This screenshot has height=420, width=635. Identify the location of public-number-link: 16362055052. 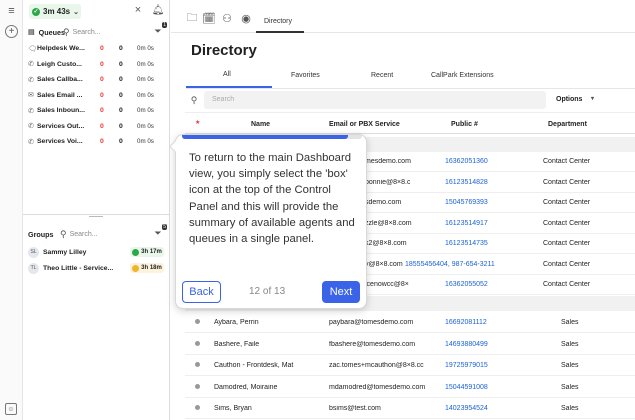
(466, 284).